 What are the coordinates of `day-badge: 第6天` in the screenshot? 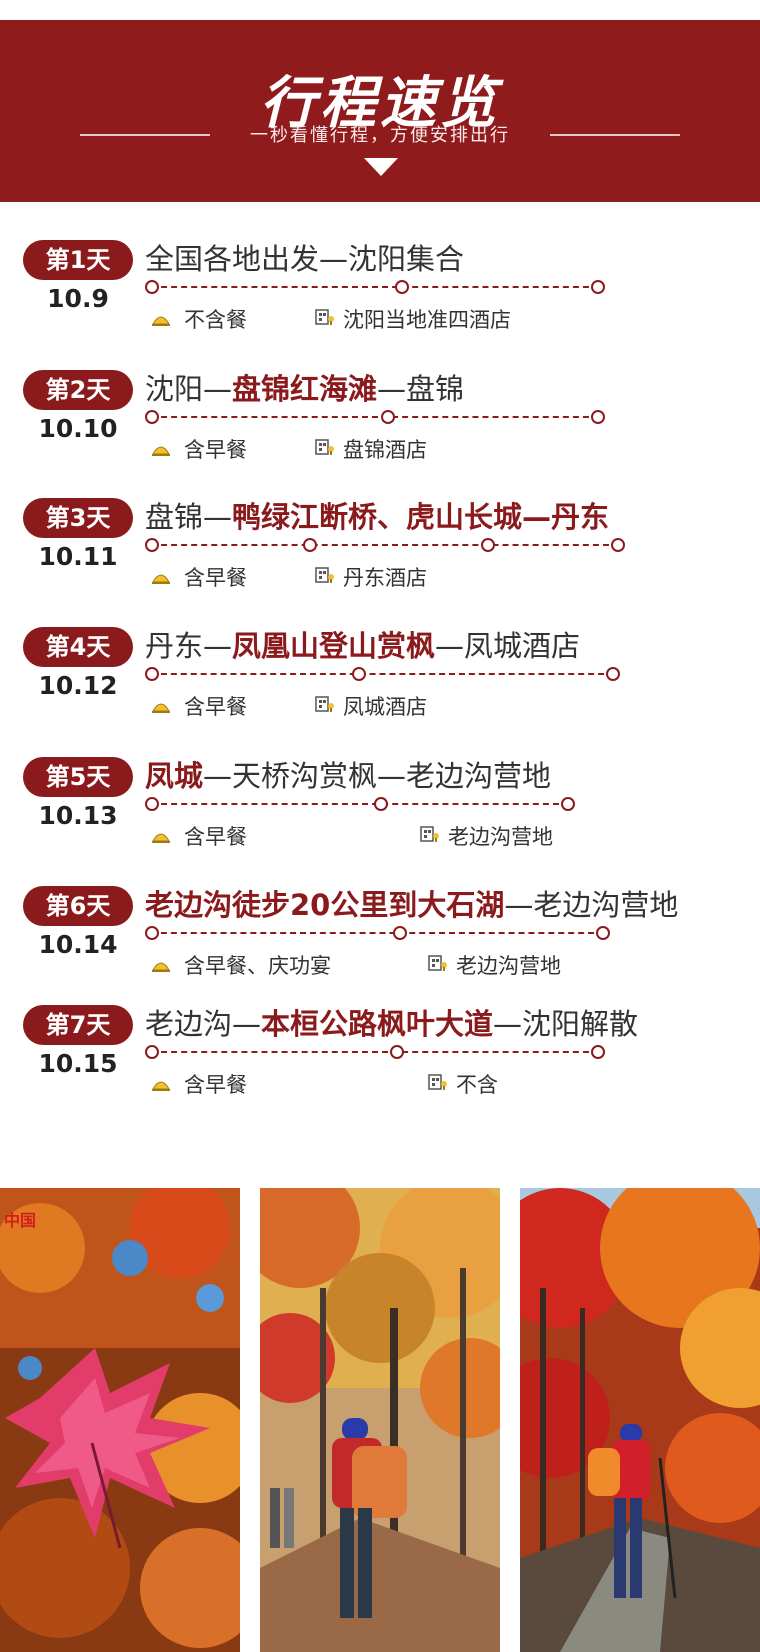 It's located at (78, 906).